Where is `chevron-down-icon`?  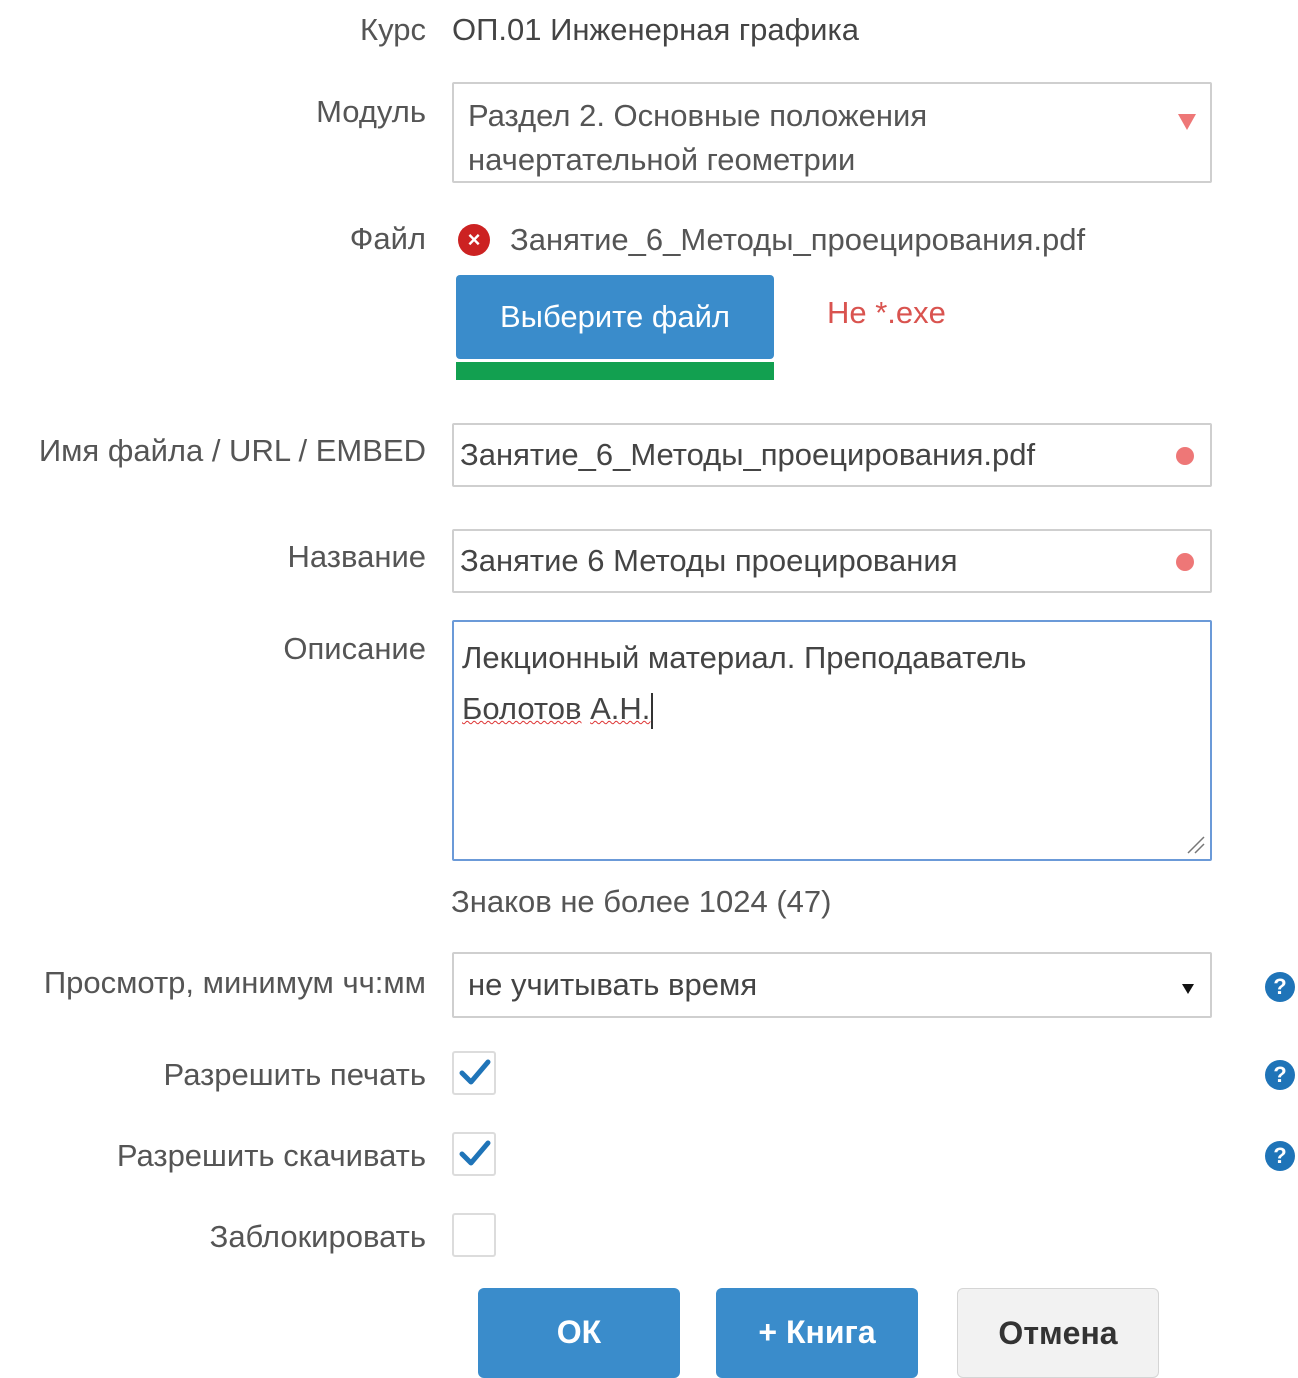 chevron-down-icon is located at coordinates (1188, 989).